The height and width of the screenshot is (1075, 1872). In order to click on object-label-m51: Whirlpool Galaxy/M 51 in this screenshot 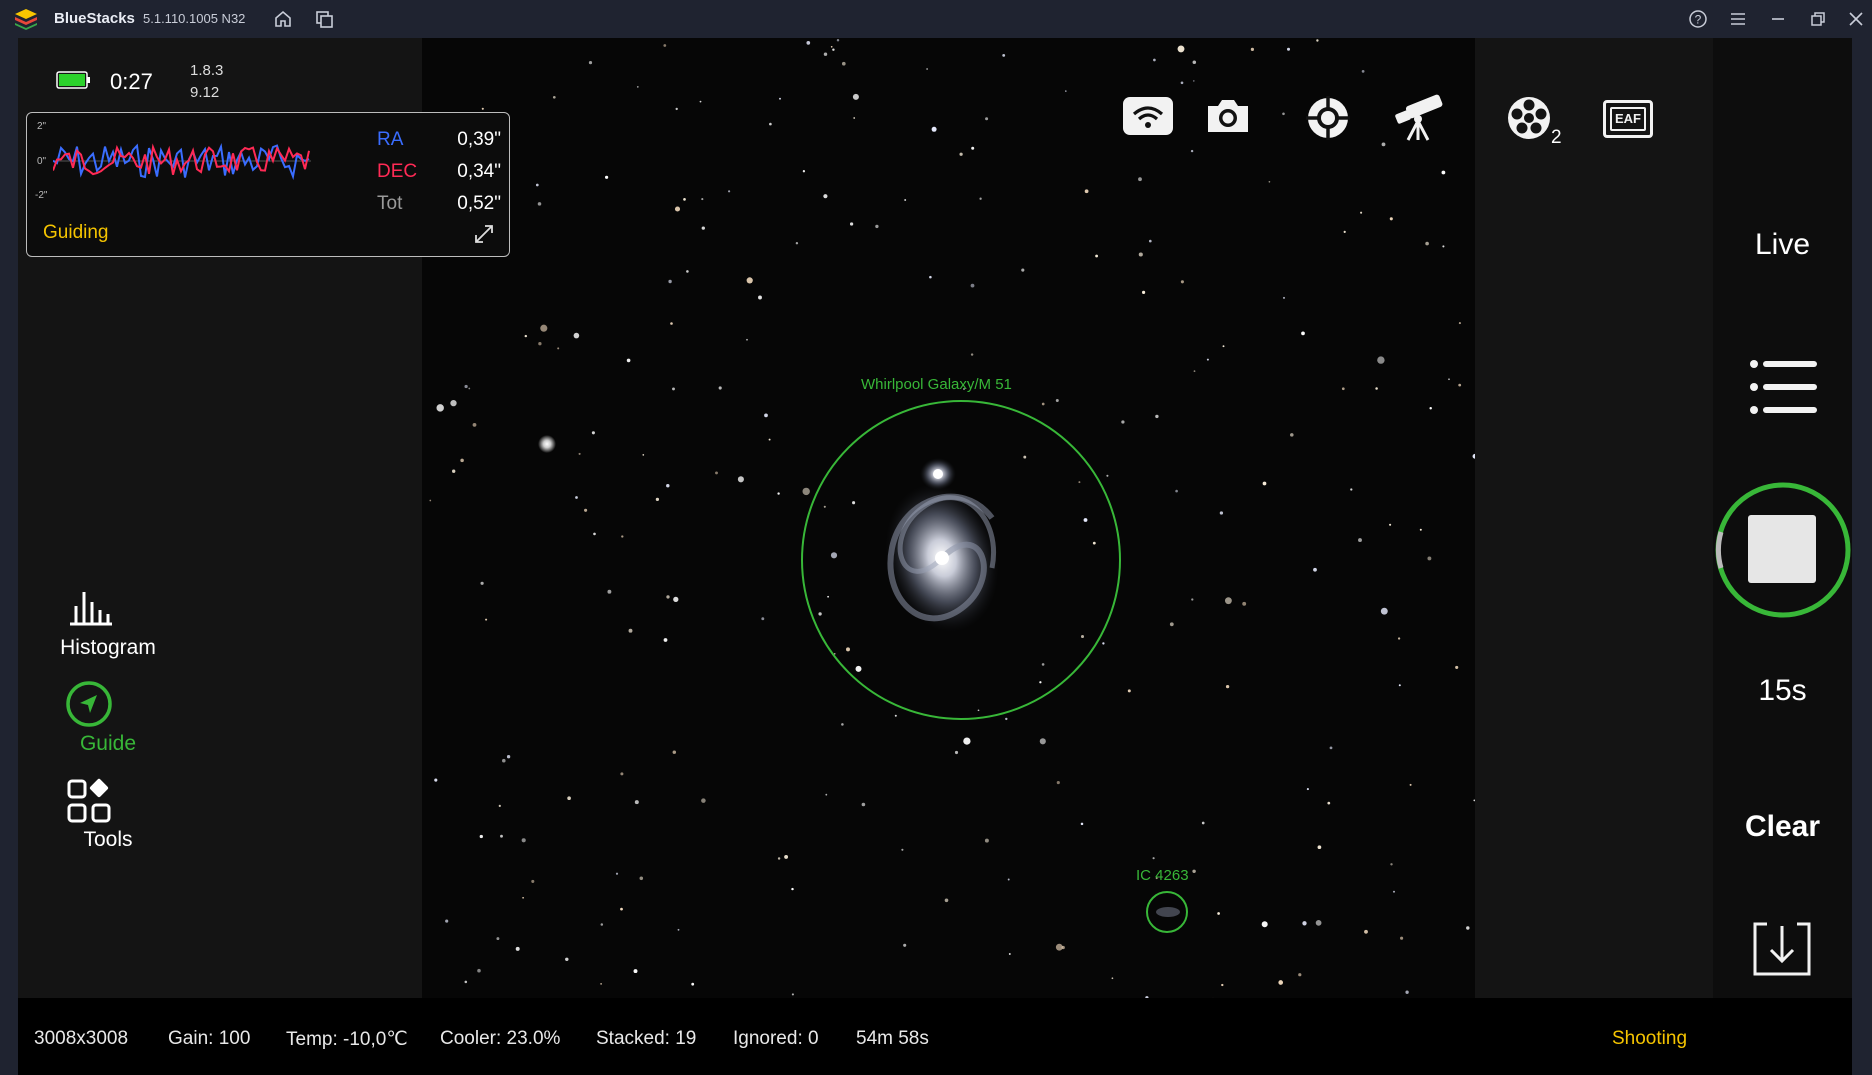, I will do `click(936, 384)`.